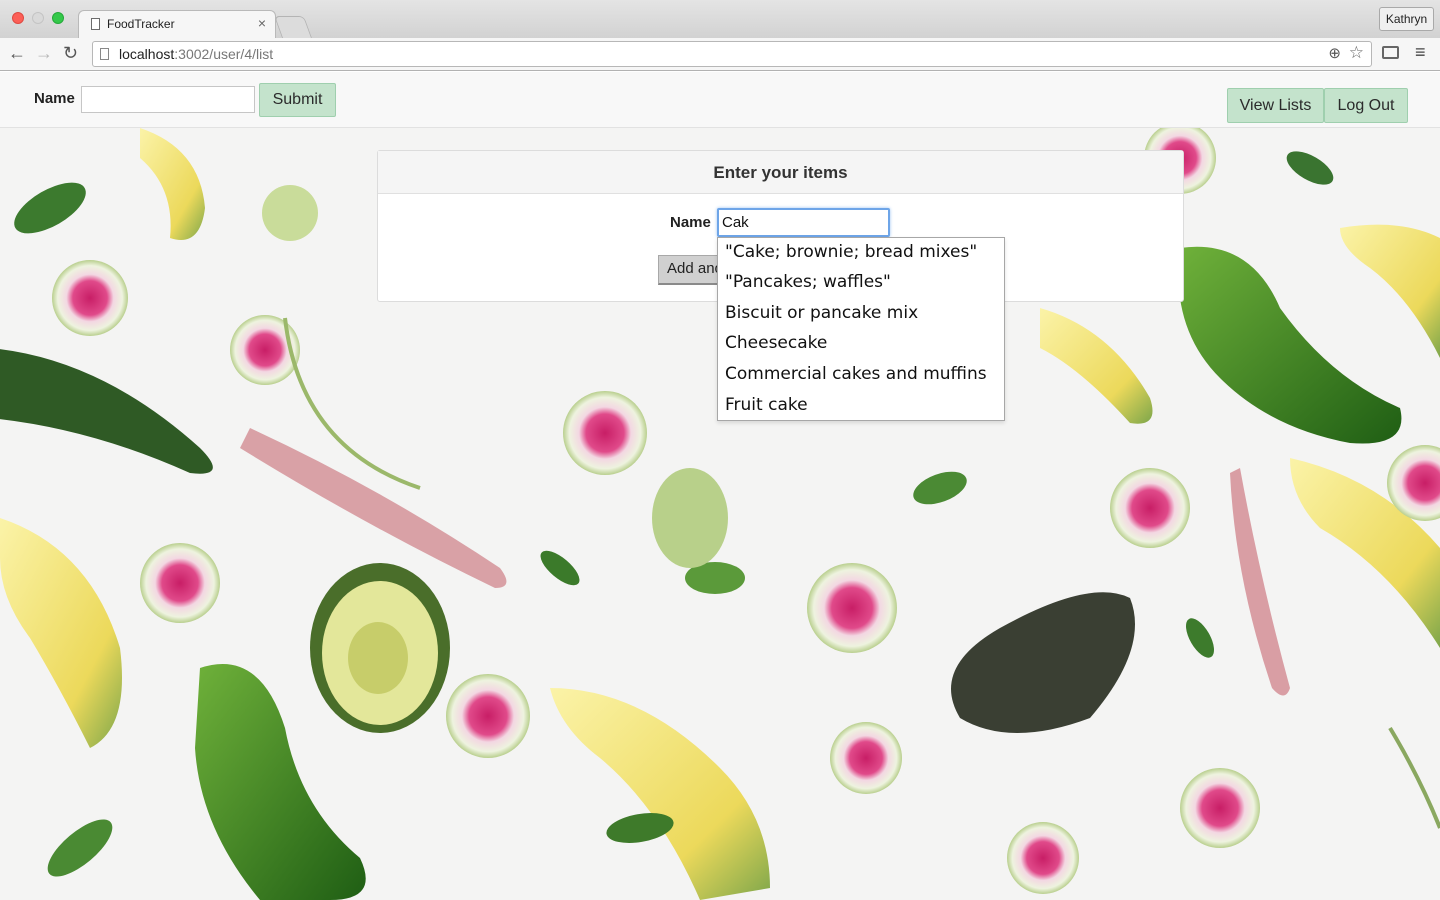 This screenshot has height=900, width=1440. I want to click on autocomplete-option: Fruit cake, so click(766, 405).